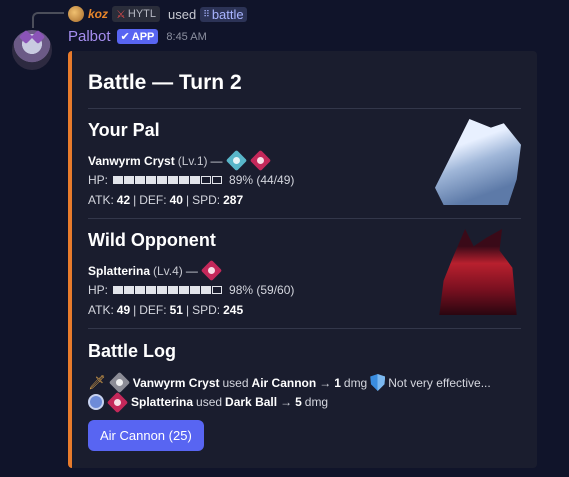 The height and width of the screenshot is (477, 569). What do you see at coordinates (337, 382) in the screenshot?
I see `log-damage: 1` at bounding box center [337, 382].